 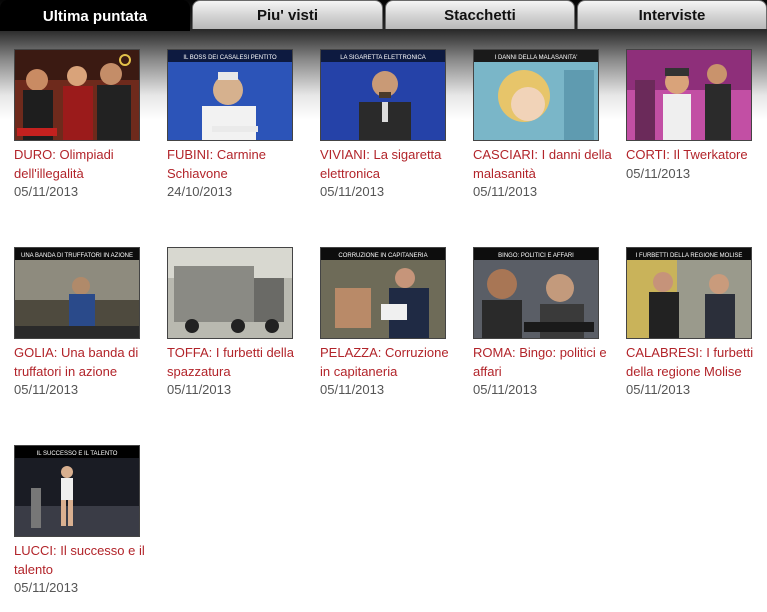 I want to click on video-date: 24/10/2013, so click(x=200, y=191).